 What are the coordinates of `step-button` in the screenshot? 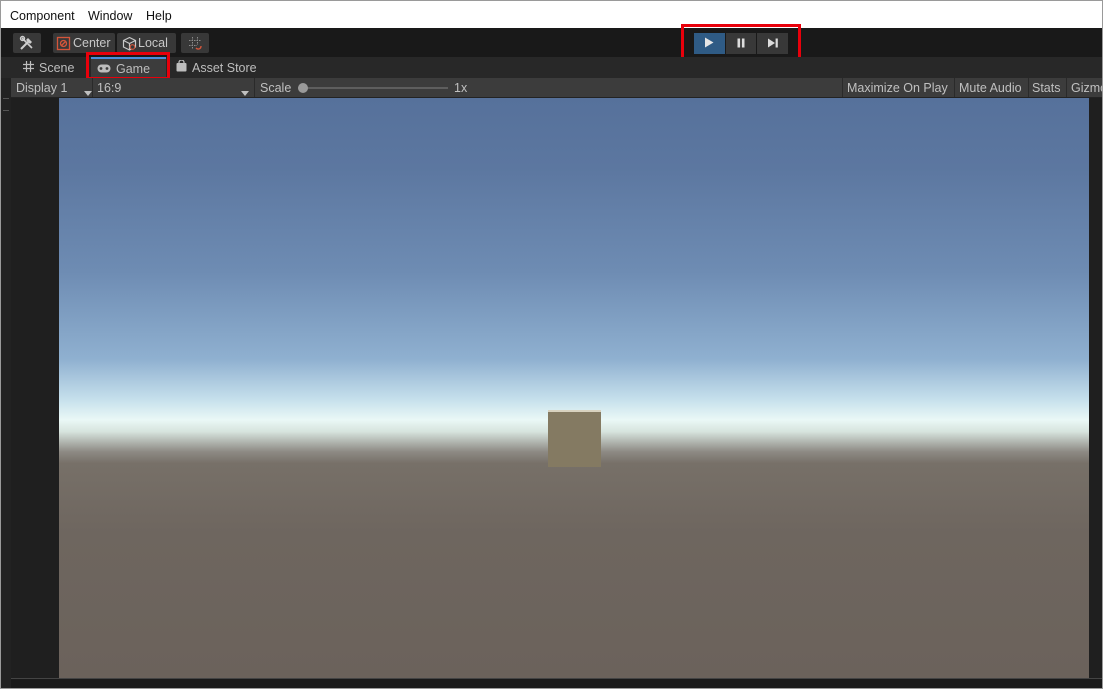 It's located at (773, 43).